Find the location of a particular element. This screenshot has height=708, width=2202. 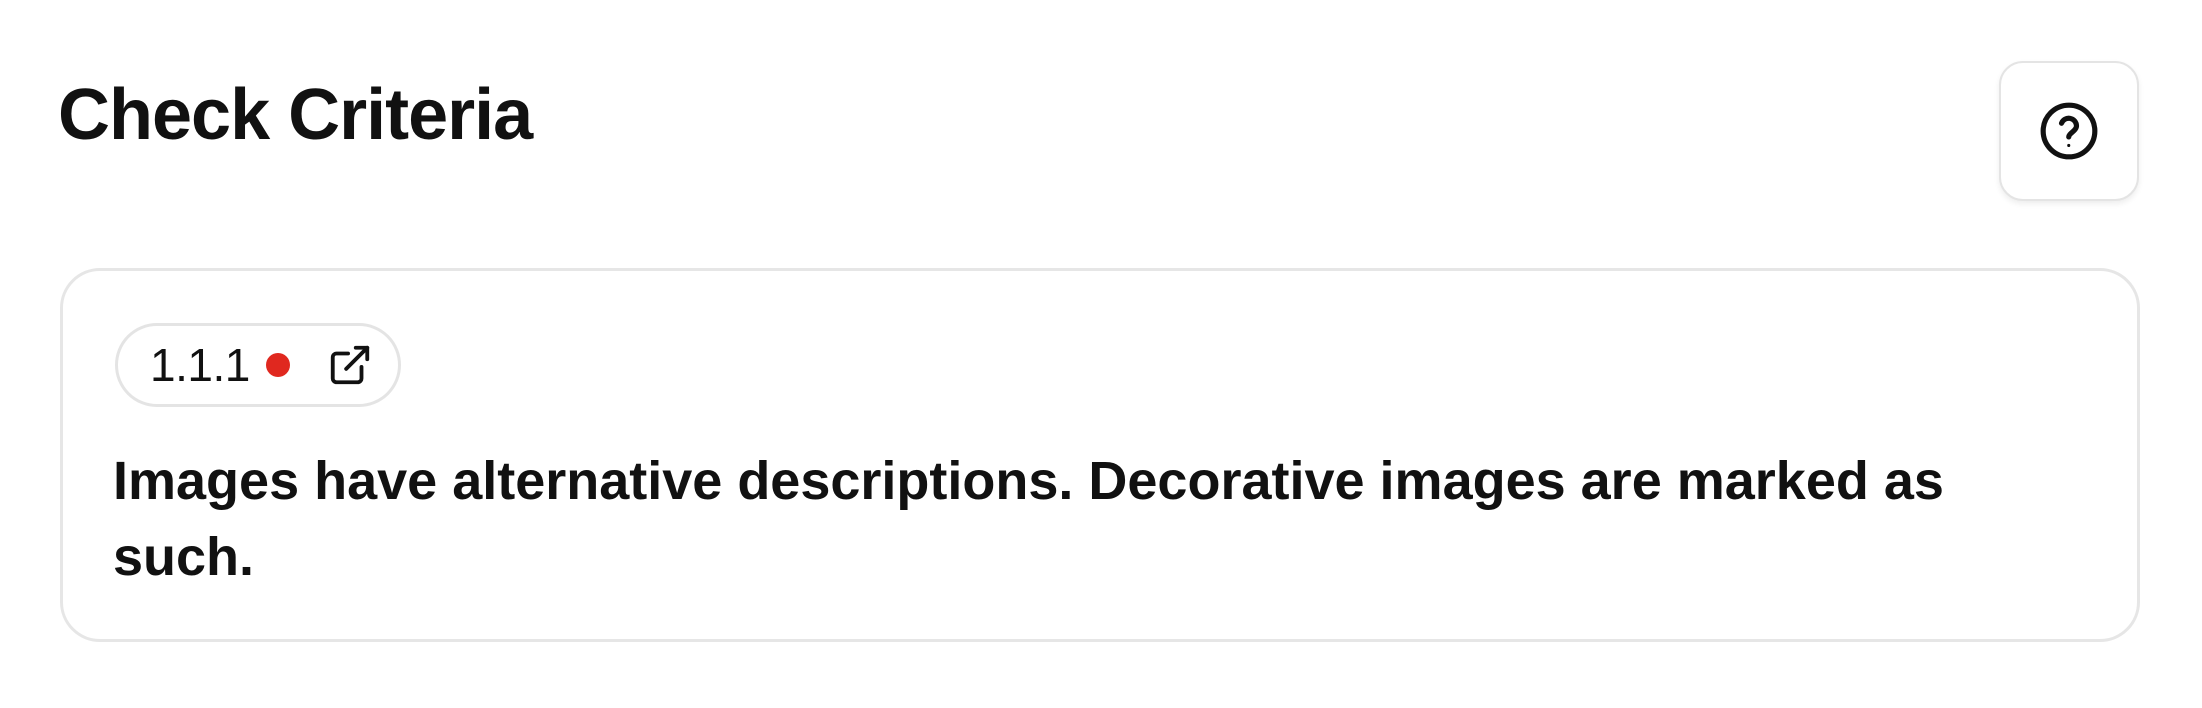

external-link-icon is located at coordinates (350, 365).